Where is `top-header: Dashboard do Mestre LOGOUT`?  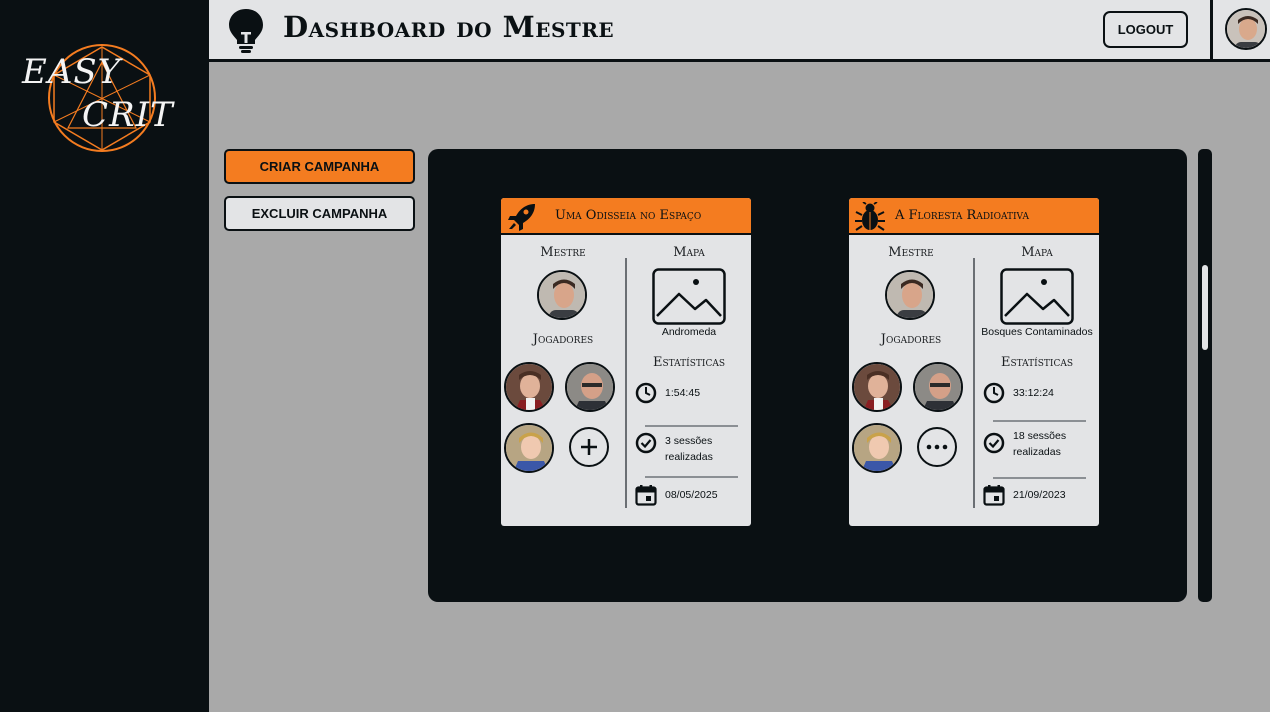 top-header: Dashboard do Mestre LOGOUT is located at coordinates (739, 31).